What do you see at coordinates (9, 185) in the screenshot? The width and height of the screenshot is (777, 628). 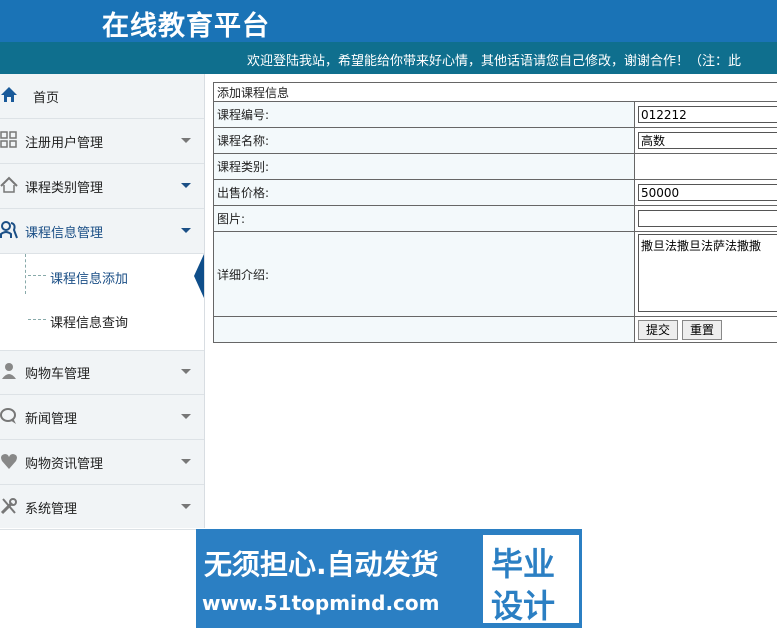 I see `house-icon` at bounding box center [9, 185].